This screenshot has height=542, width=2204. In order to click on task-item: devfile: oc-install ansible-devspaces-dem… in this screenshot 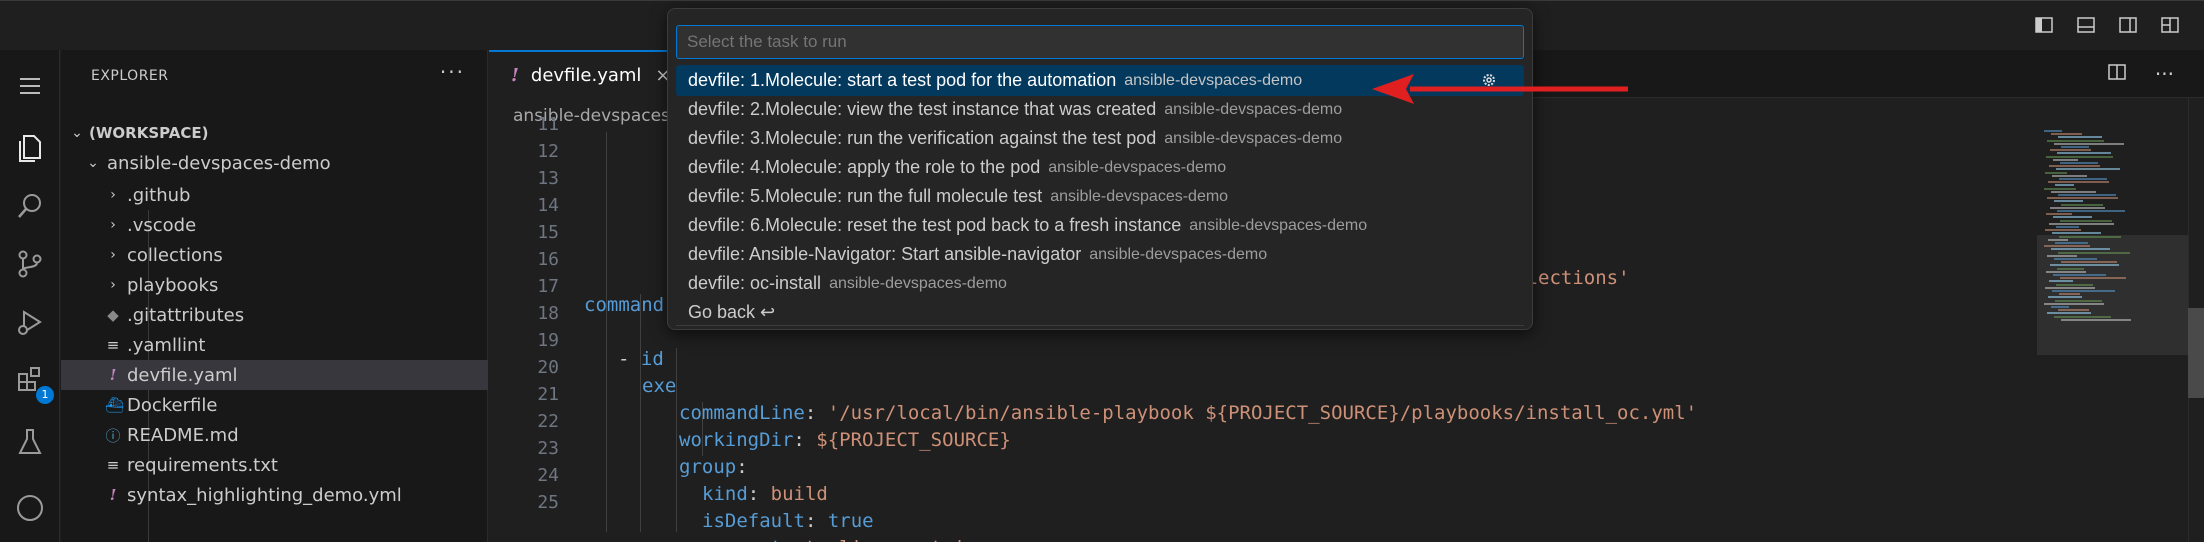, I will do `click(1100, 283)`.